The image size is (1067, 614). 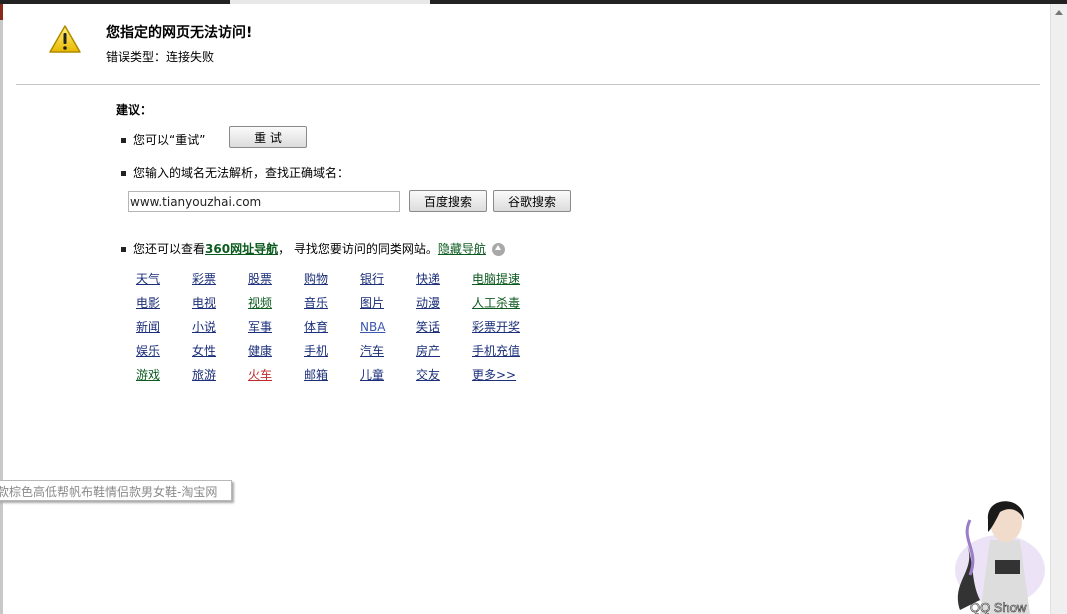 I want to click on qq-show-avatar-image: QQ Show, so click(x=1000, y=557).